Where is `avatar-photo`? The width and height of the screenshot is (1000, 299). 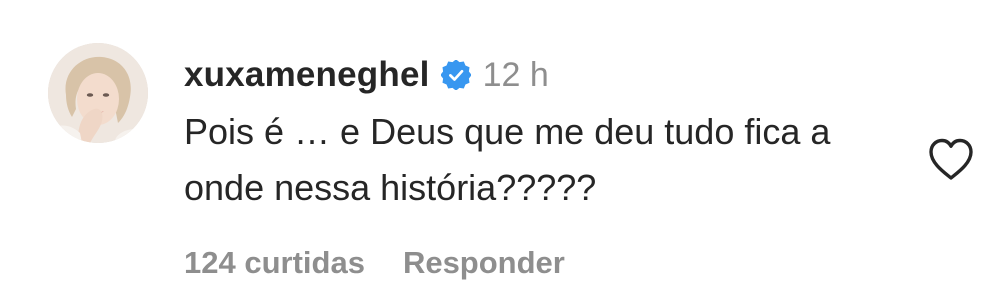 avatar-photo is located at coordinates (98, 93).